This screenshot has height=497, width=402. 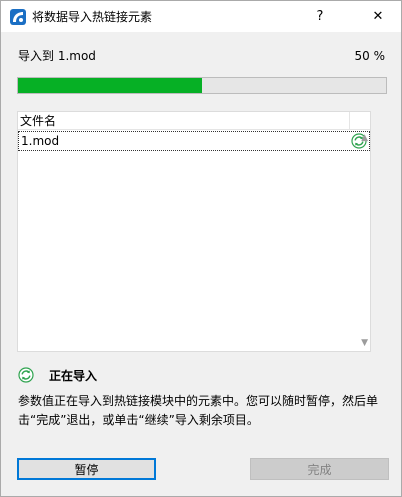 What do you see at coordinates (110, 85) in the screenshot?
I see `progress-fill` at bounding box center [110, 85].